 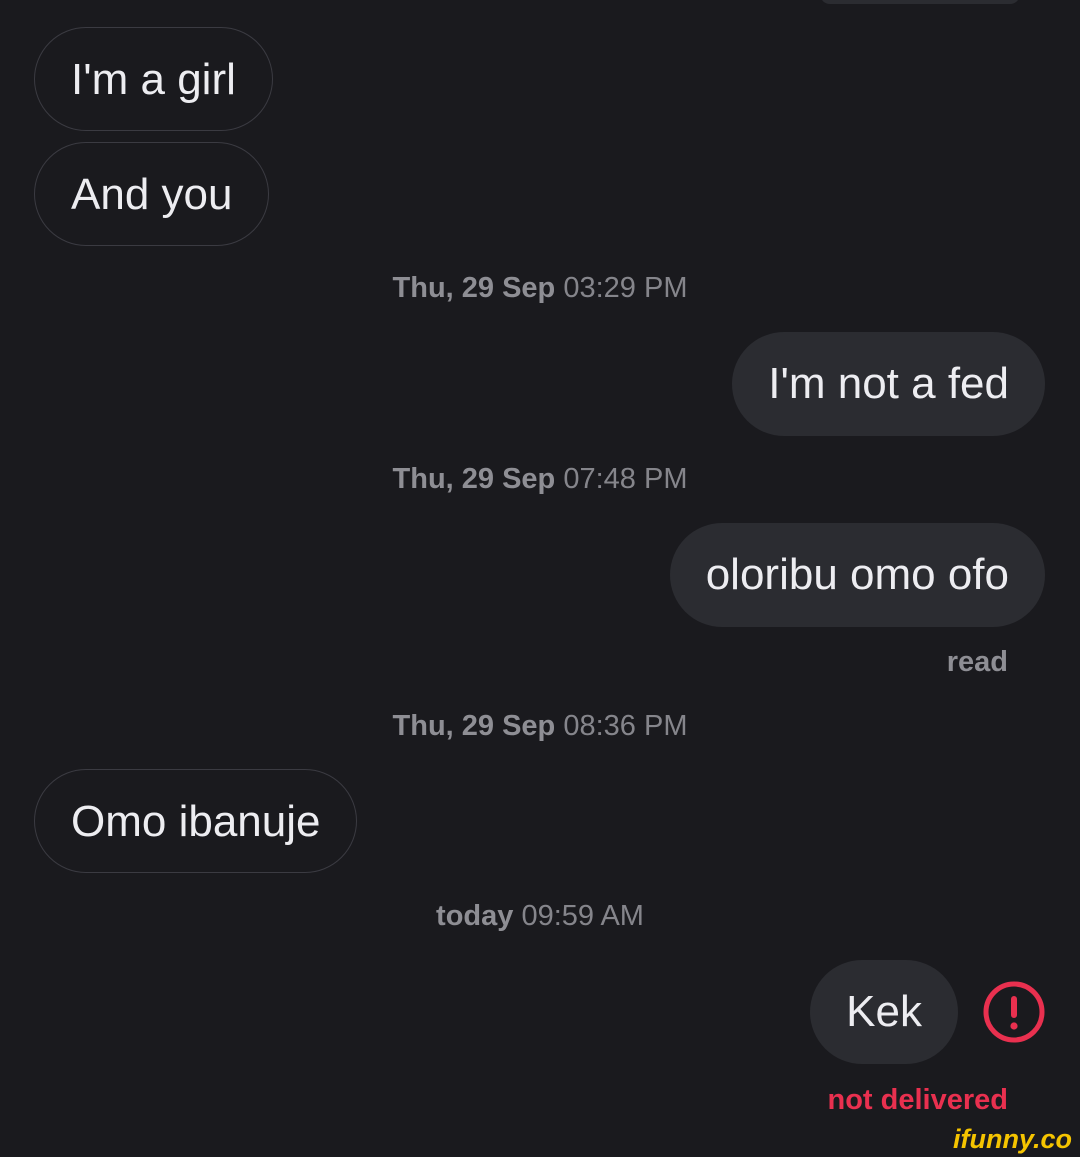 I want to click on timestamp-time: 03:29 PM, so click(x=625, y=288).